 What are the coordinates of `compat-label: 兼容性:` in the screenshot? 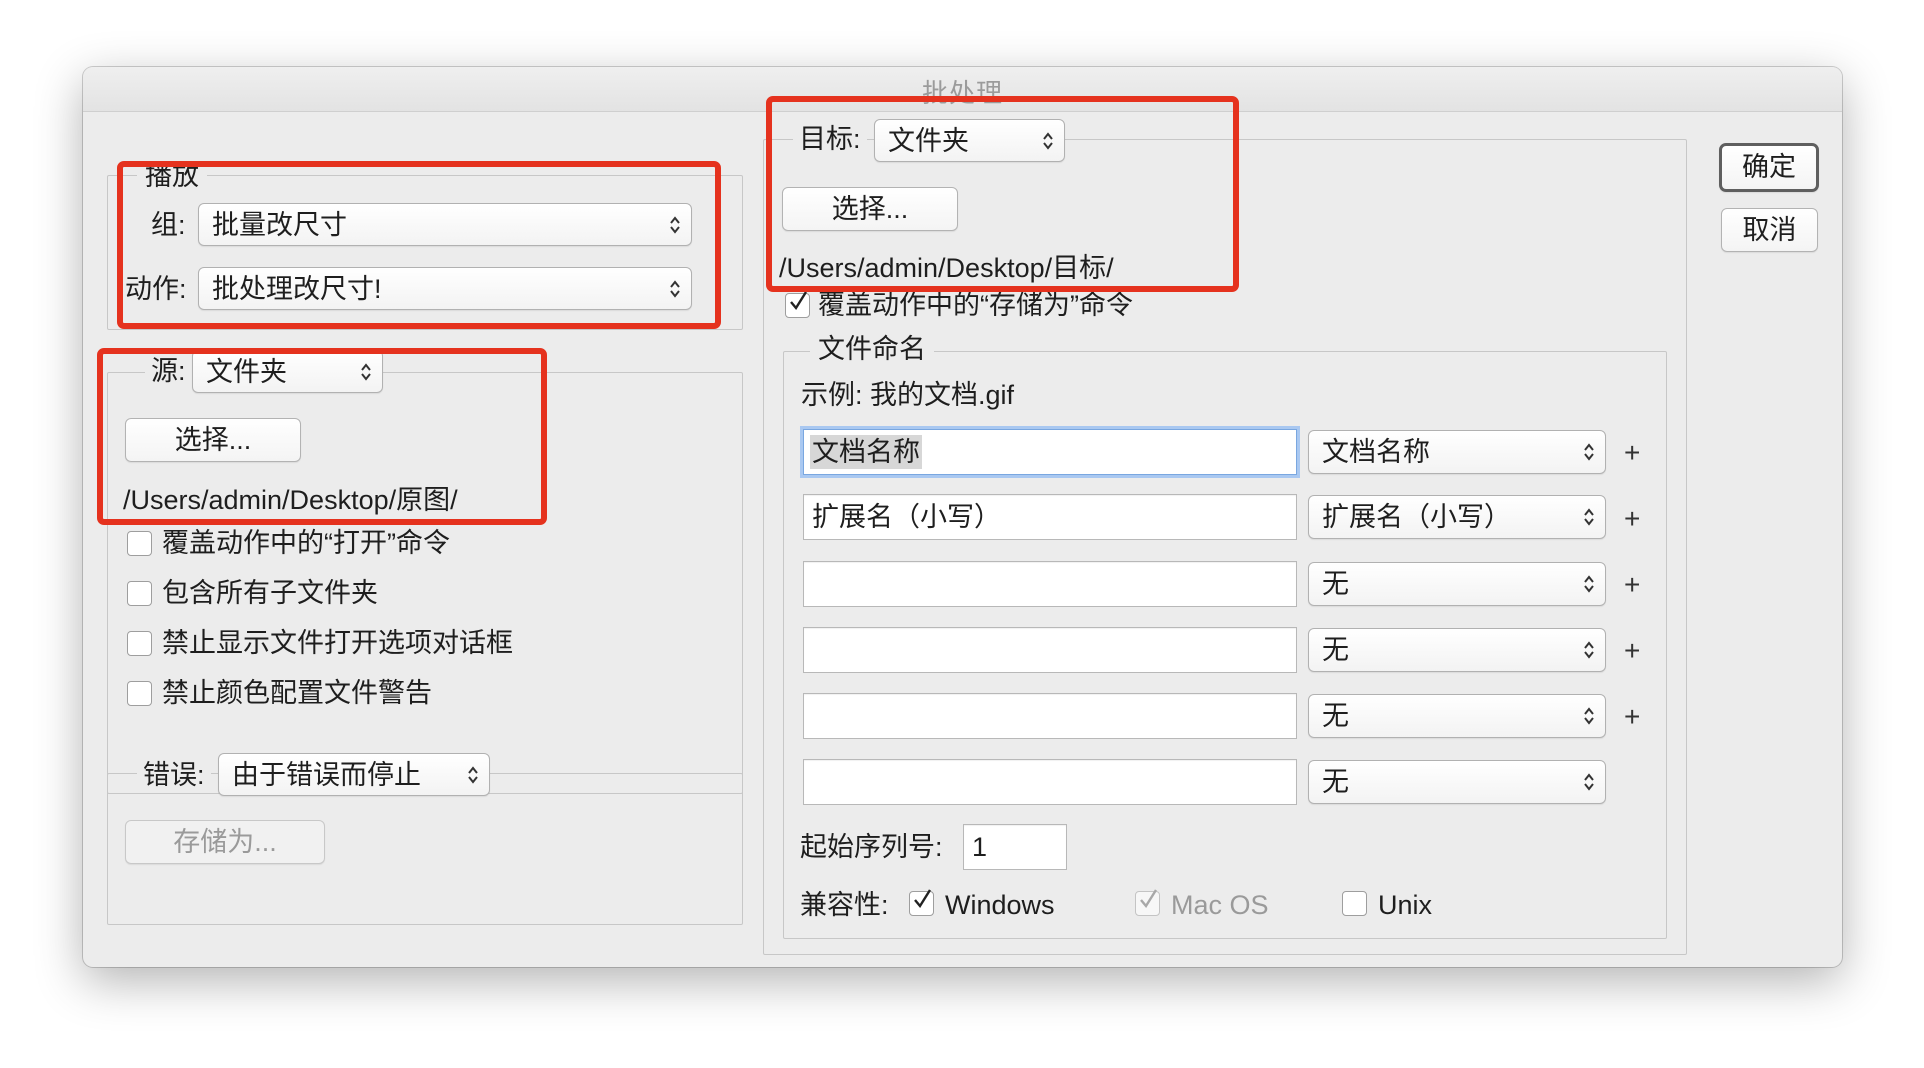 It's located at (844, 905).